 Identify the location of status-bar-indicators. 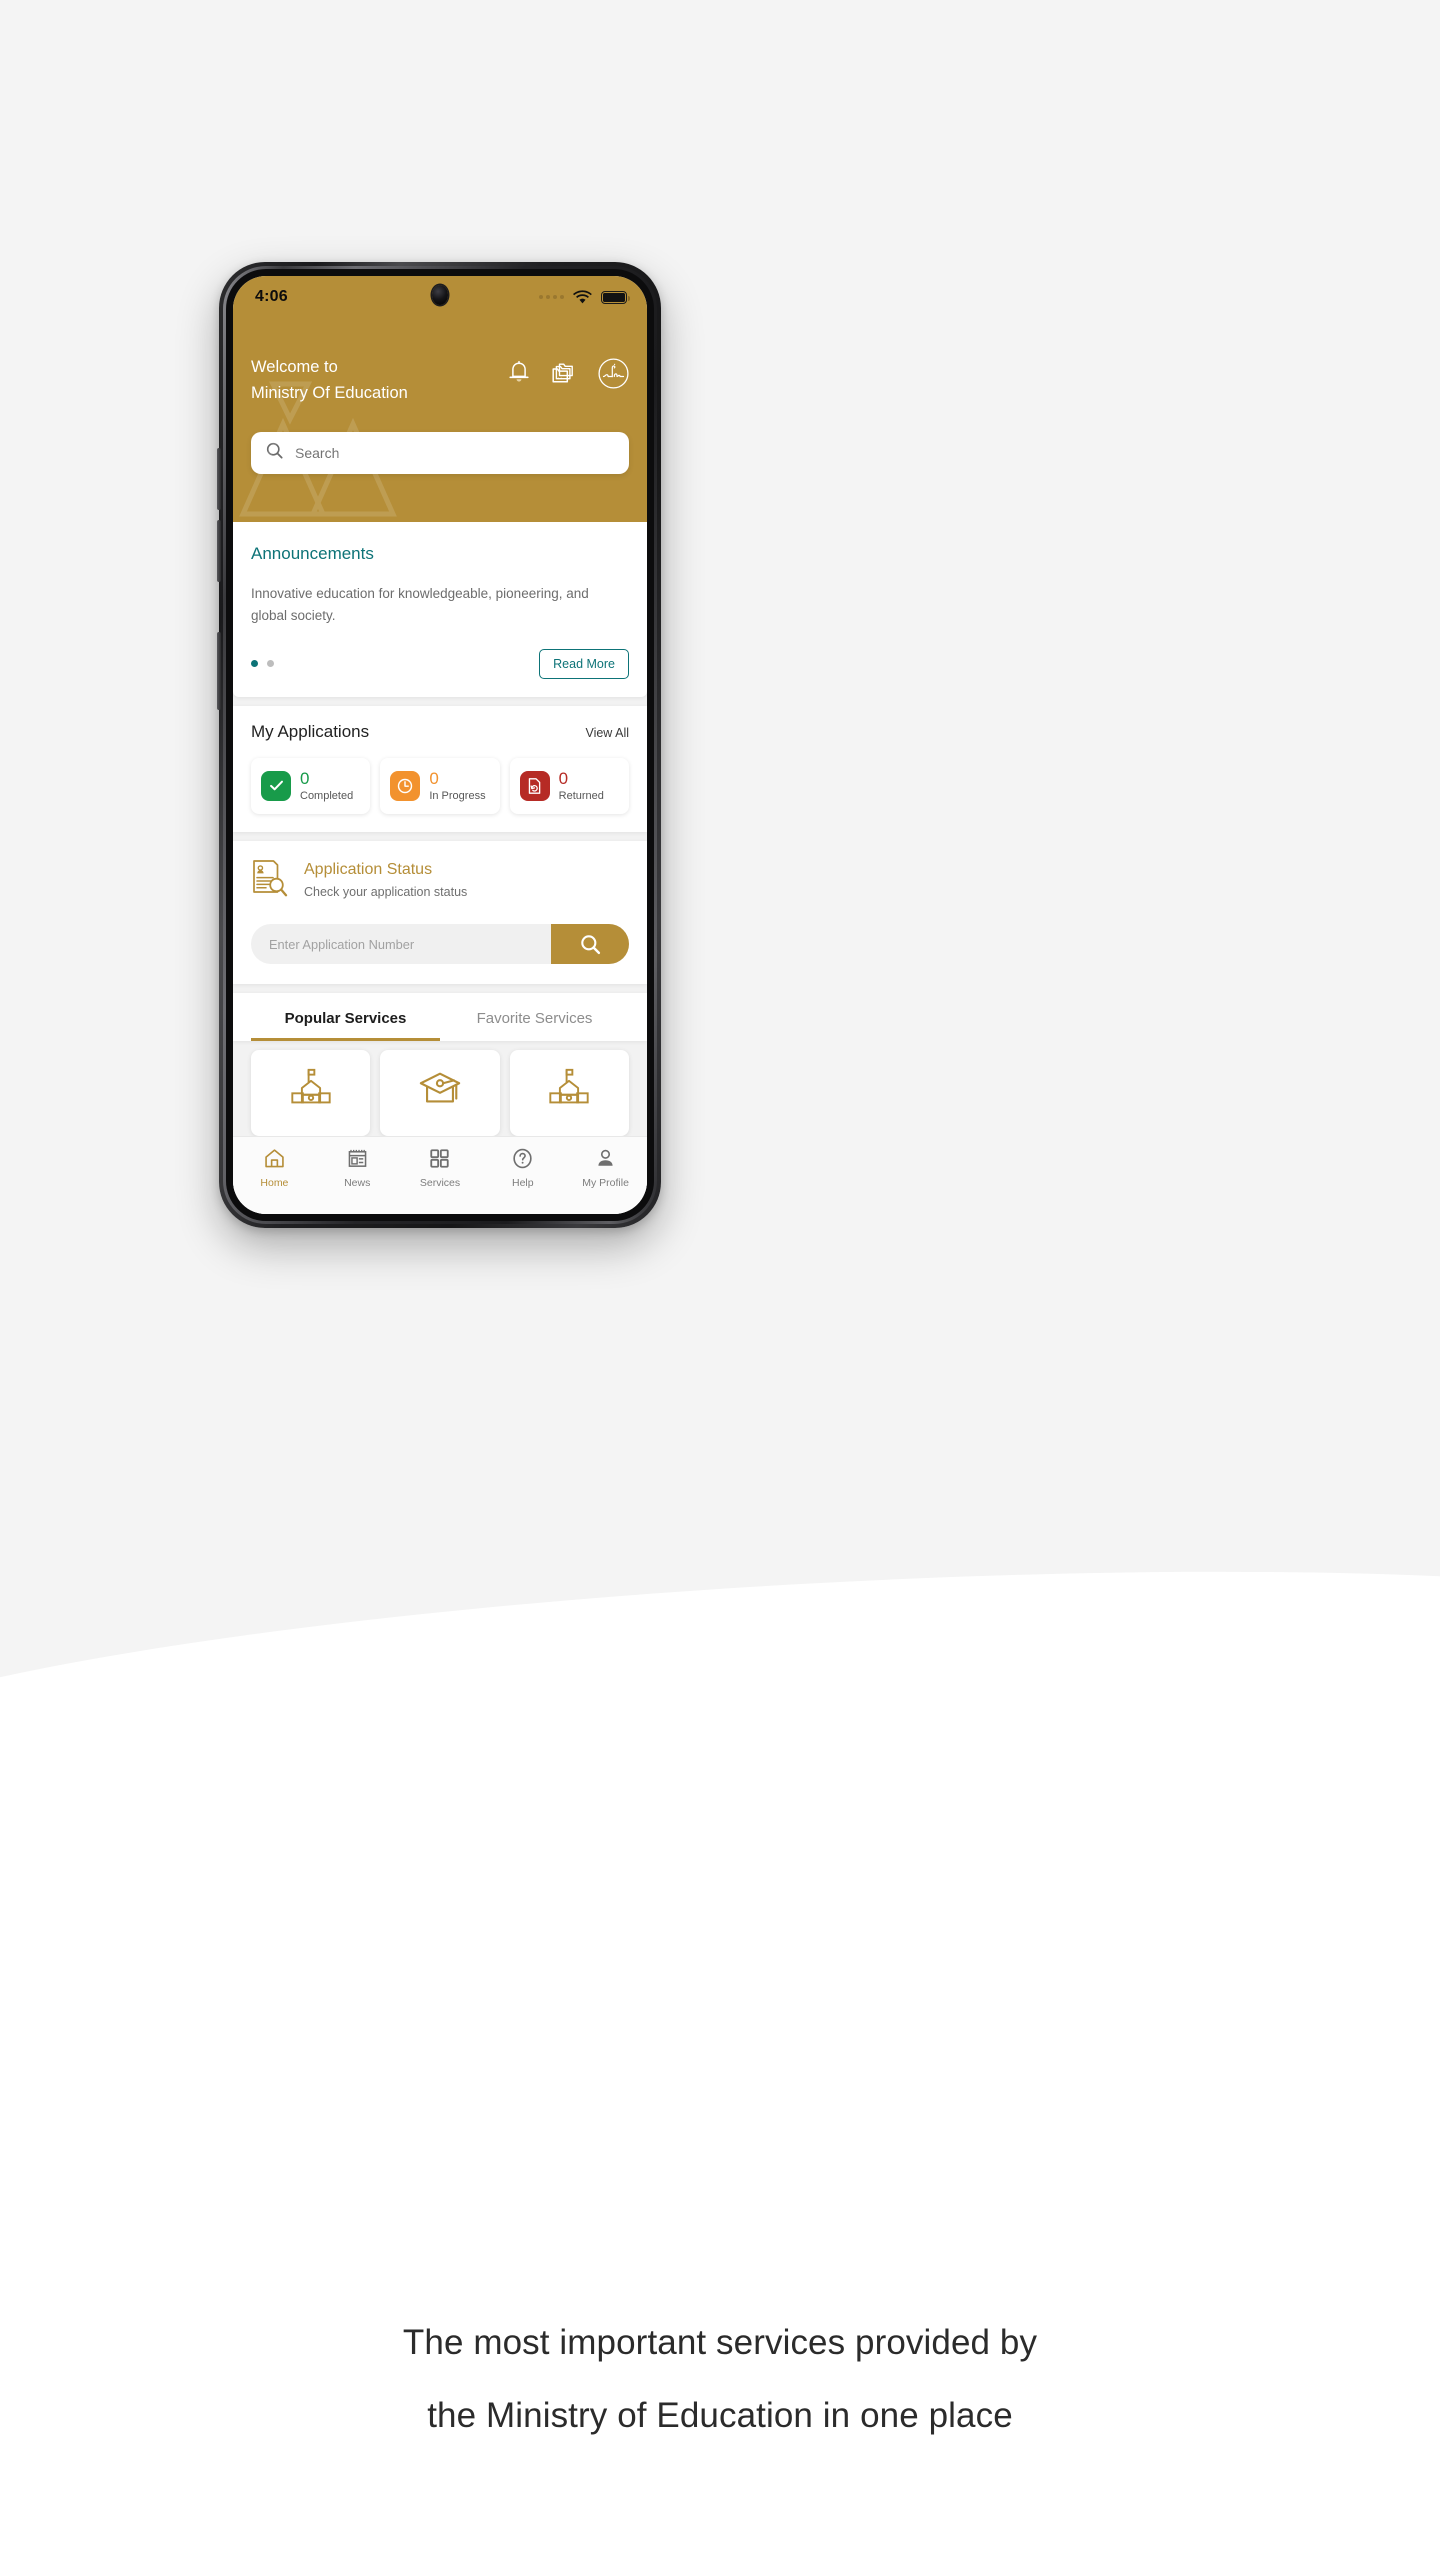
(584, 297).